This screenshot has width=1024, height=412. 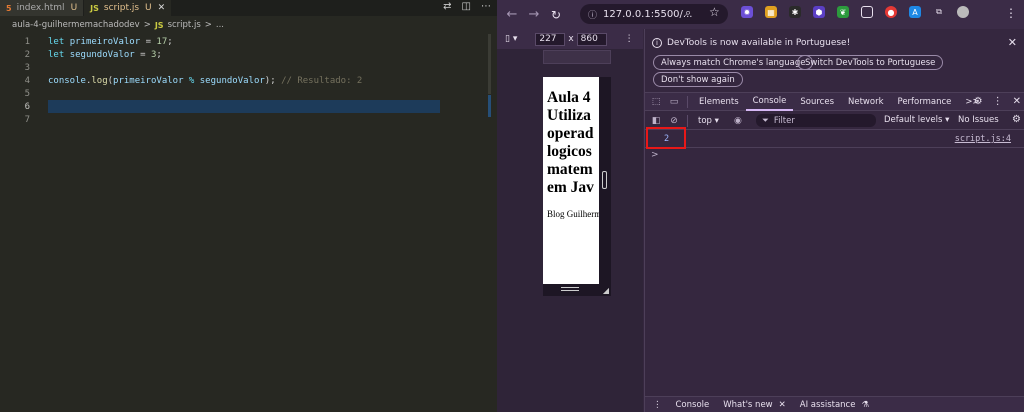 What do you see at coordinates (1017, 101) in the screenshot?
I see `close-devtools-icon: ✕` at bounding box center [1017, 101].